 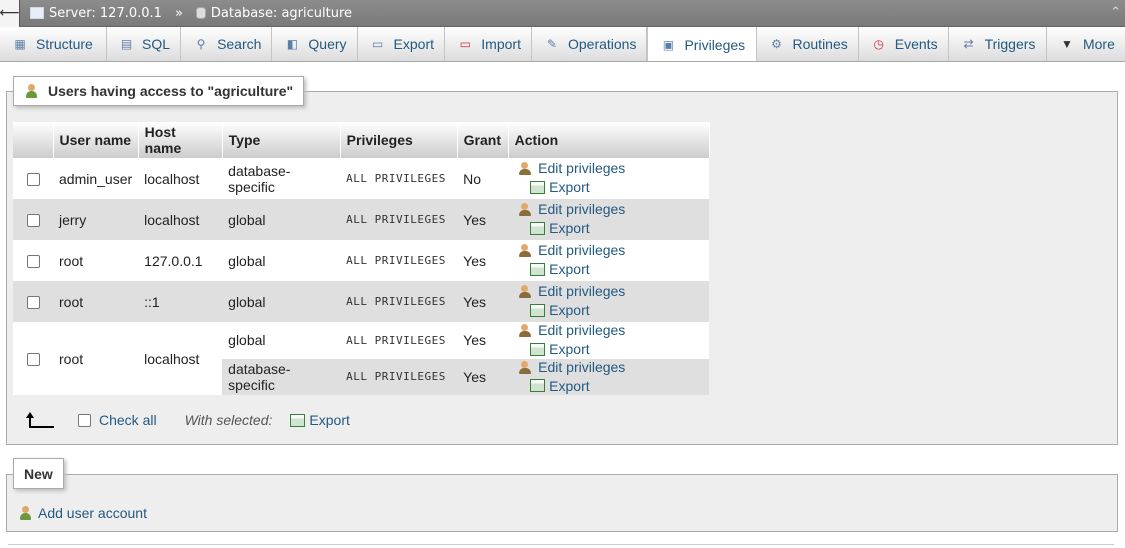 What do you see at coordinates (128, 420) in the screenshot?
I see `check-all-label: Check all` at bounding box center [128, 420].